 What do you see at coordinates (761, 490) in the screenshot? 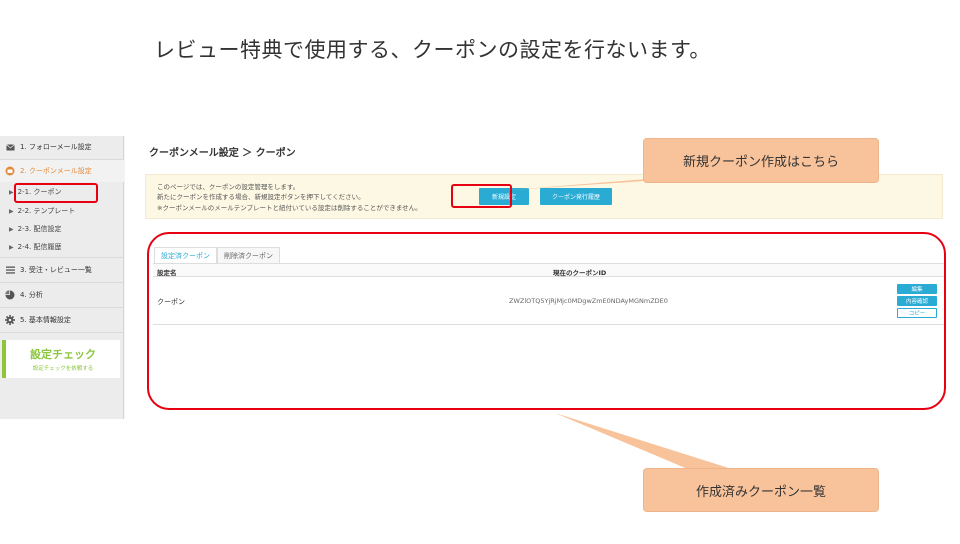
I see `callout-created-coupons: 作成済みクーポン一覧` at bounding box center [761, 490].